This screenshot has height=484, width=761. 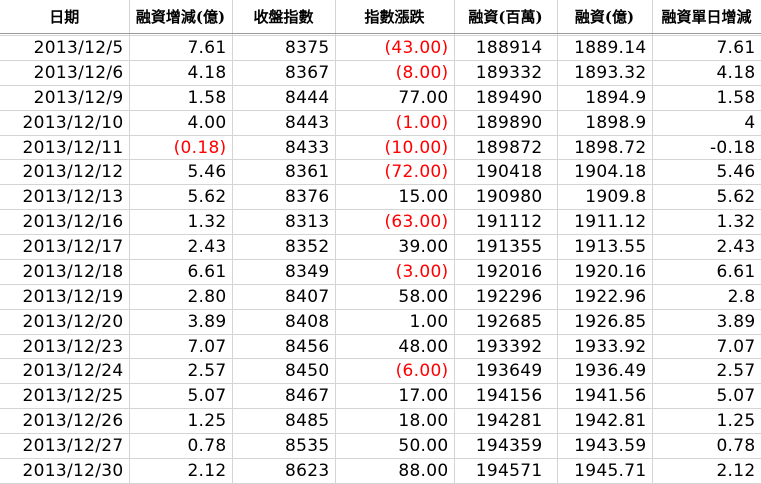 I want to click on cell-margin-balance-million: 191112, so click(x=506, y=222).